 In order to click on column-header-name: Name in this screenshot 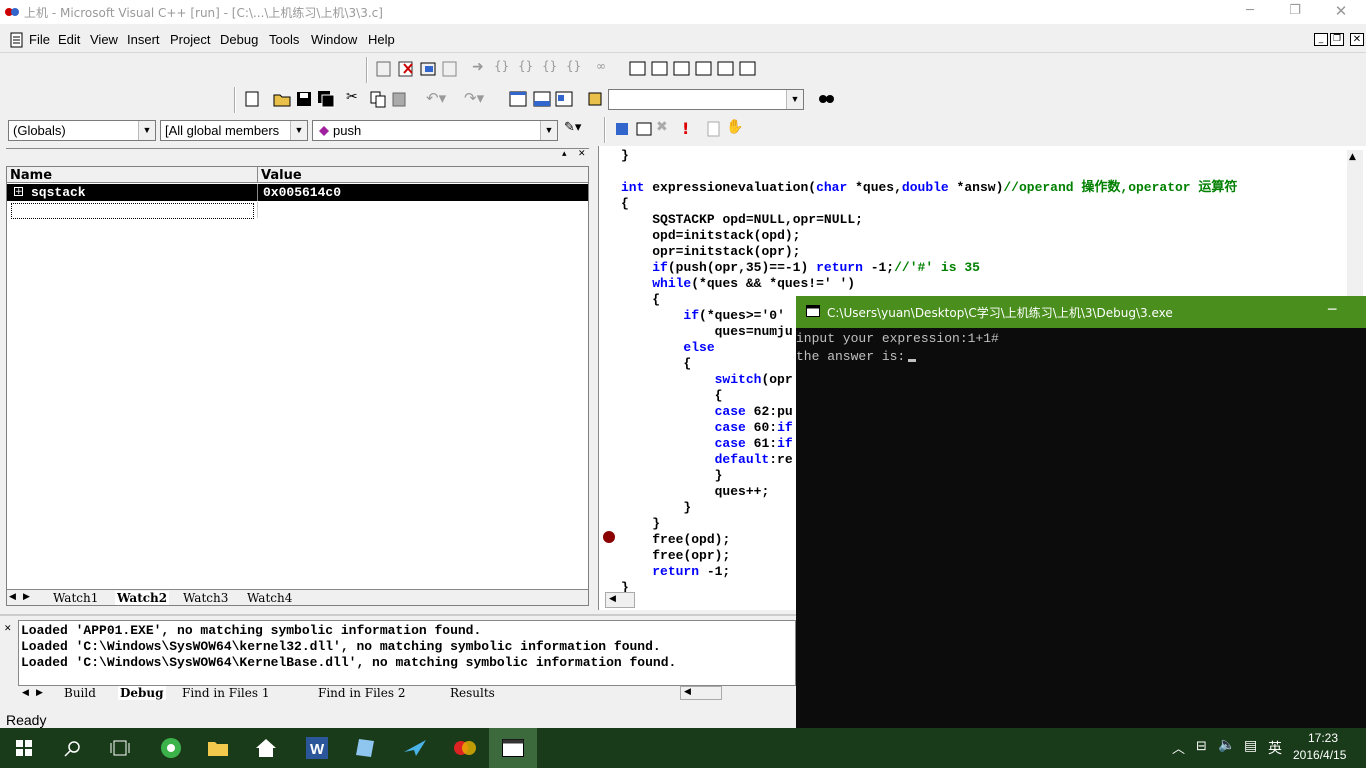, I will do `click(31, 175)`.